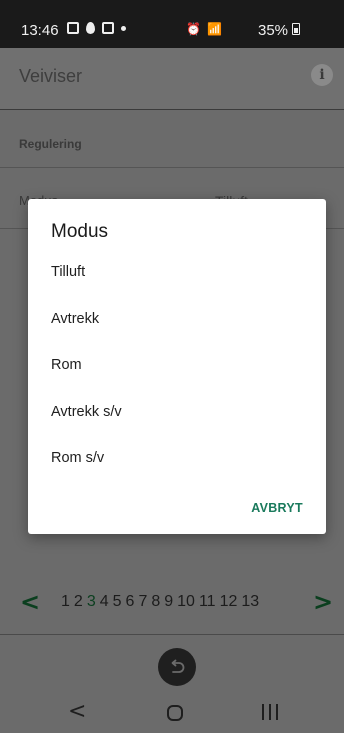 This screenshot has height=733, width=344. I want to click on dialog-option: Rom, so click(177, 365).